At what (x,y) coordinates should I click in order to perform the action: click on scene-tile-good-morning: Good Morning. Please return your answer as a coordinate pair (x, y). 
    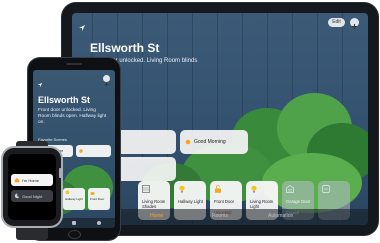
    Looking at the image, I should click on (214, 142).